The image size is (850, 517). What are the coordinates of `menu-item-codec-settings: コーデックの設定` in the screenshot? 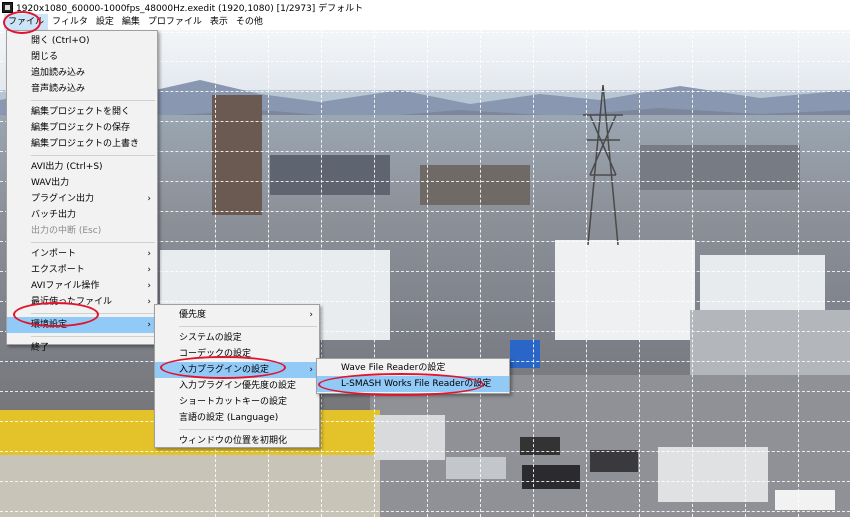 It's located at (237, 354).